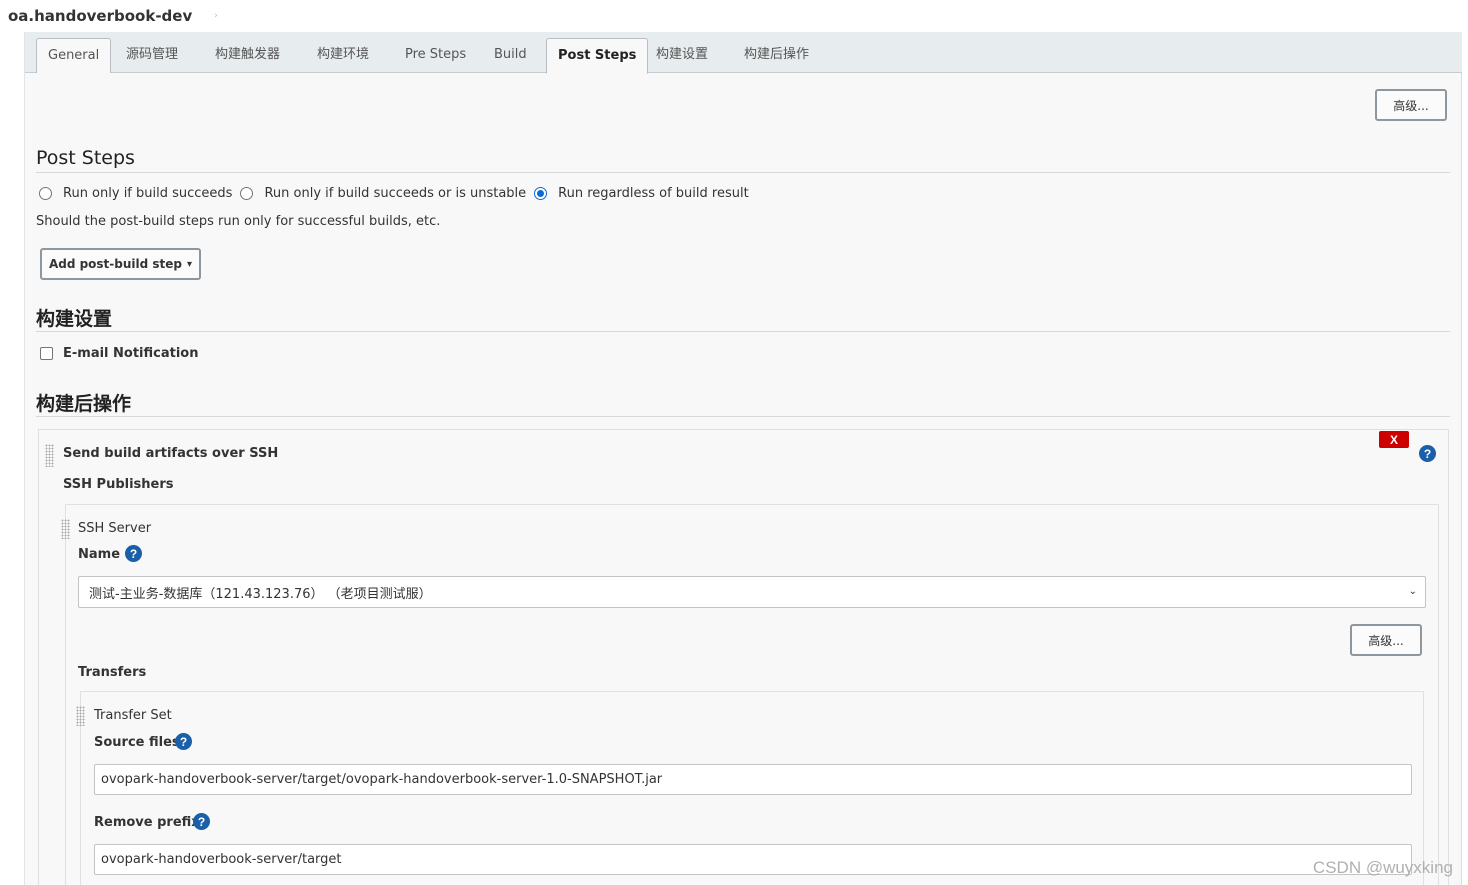 The width and height of the screenshot is (1468, 885). Describe the element at coordinates (133, 715) in the screenshot. I see `transfer-set-label: Transfer Set` at that location.